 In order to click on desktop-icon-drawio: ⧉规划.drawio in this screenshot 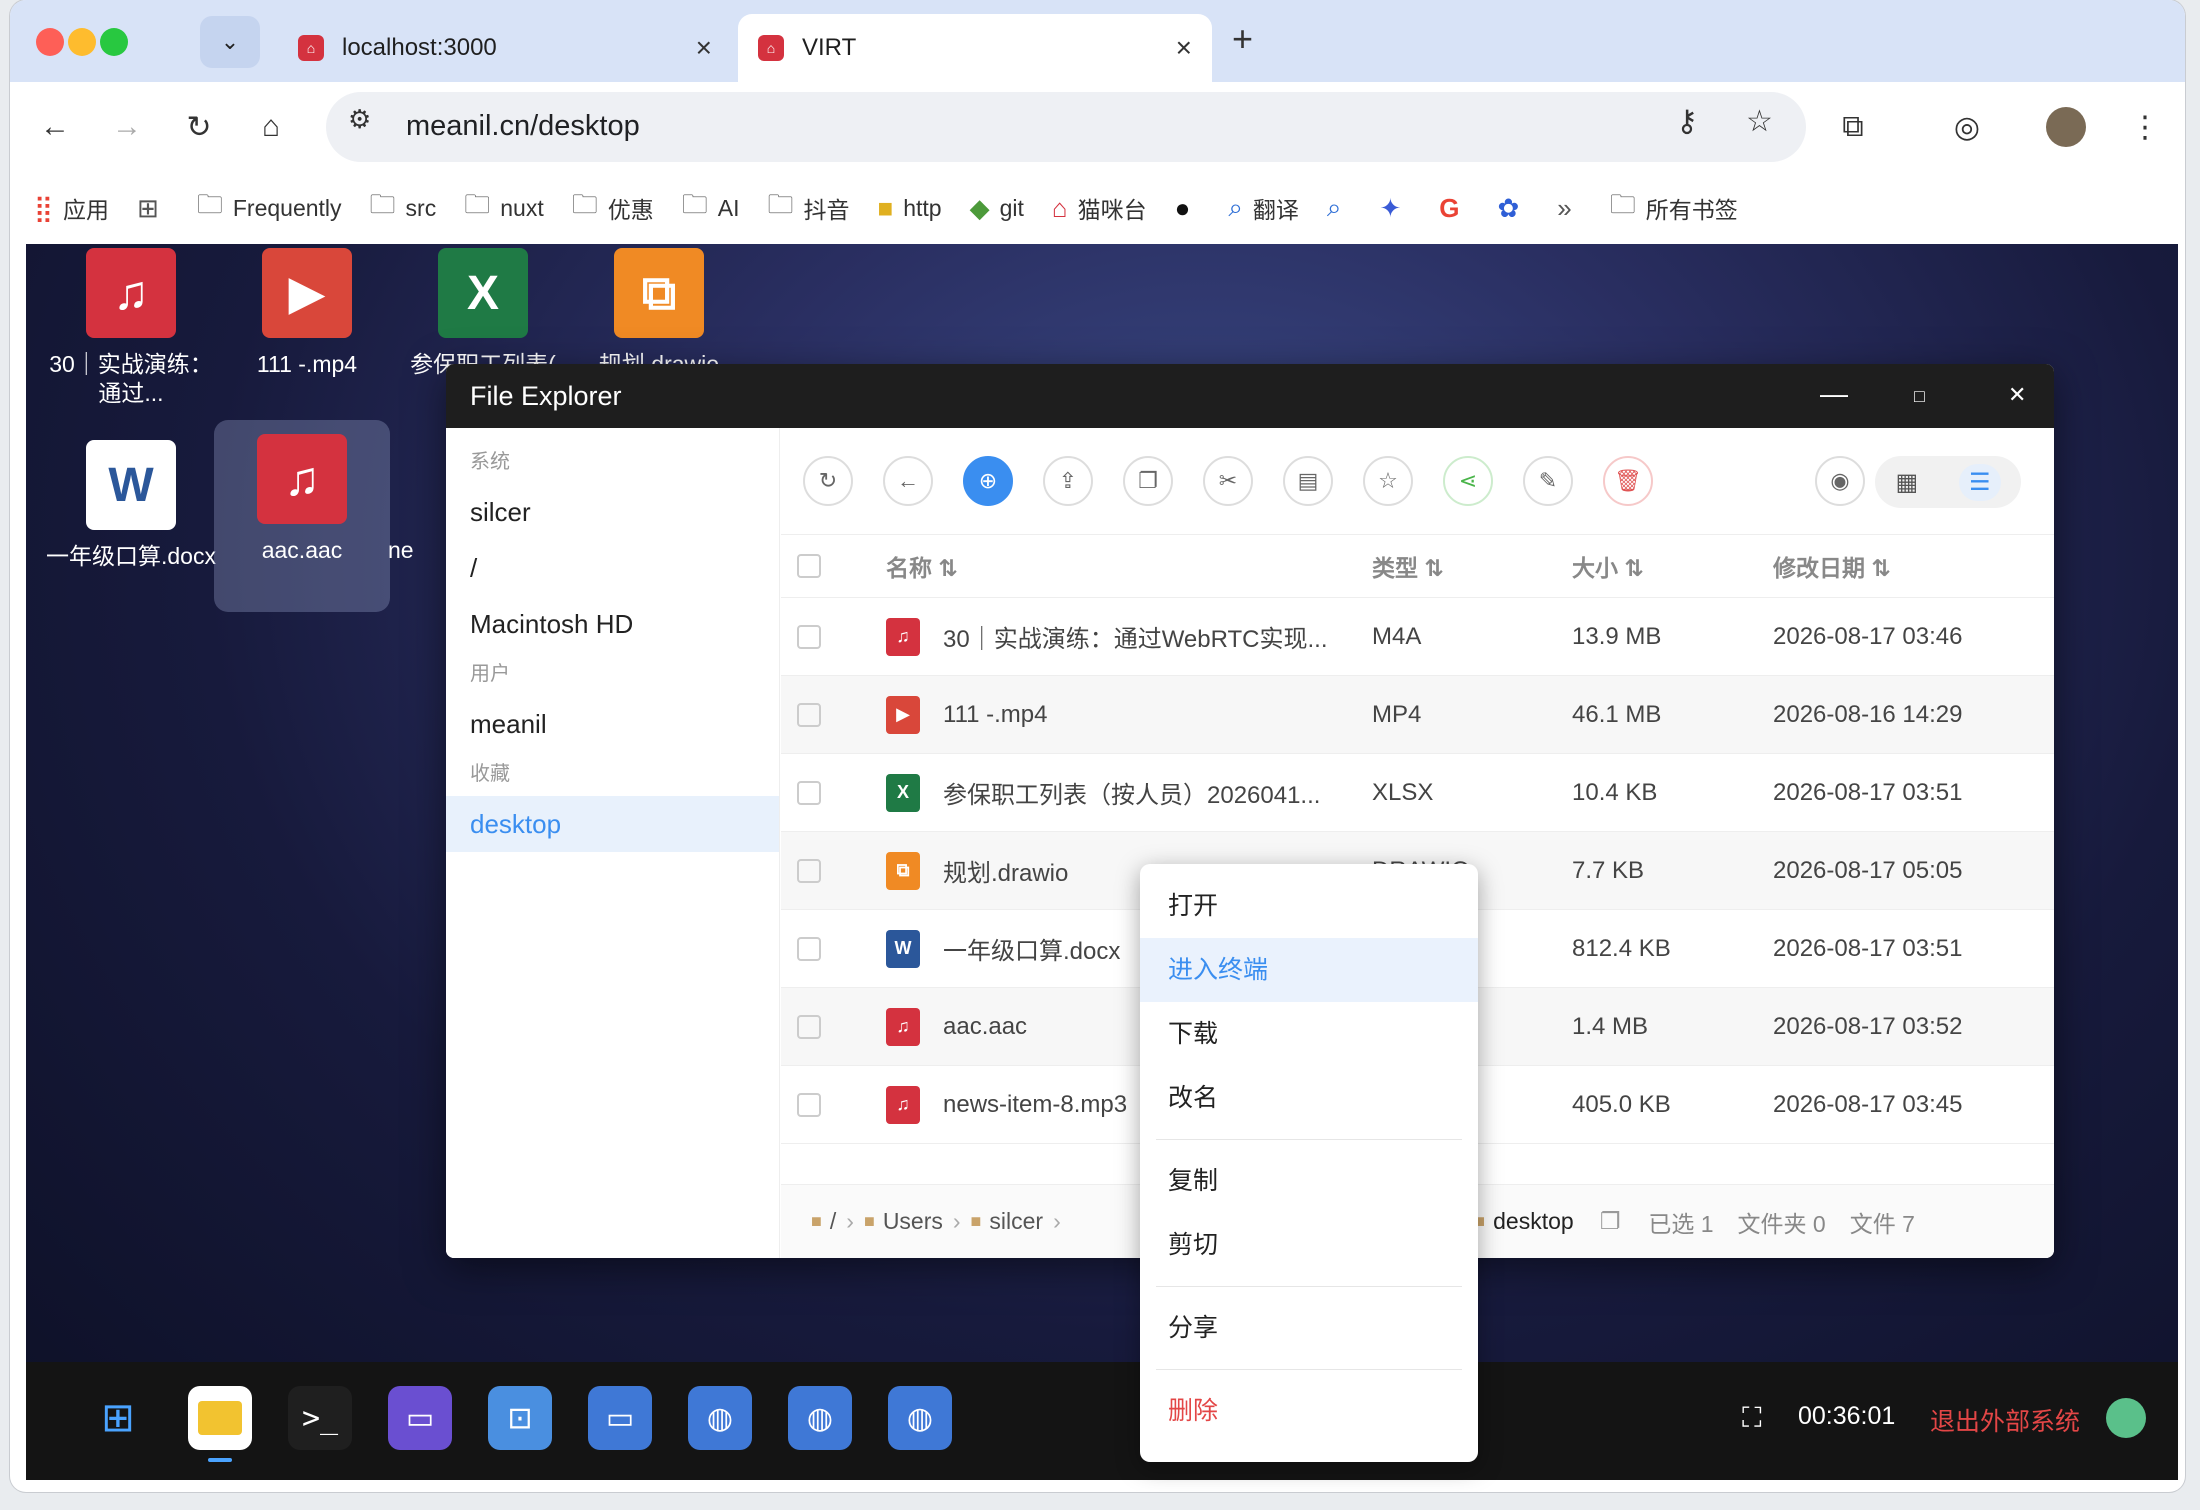, I will do `click(659, 313)`.